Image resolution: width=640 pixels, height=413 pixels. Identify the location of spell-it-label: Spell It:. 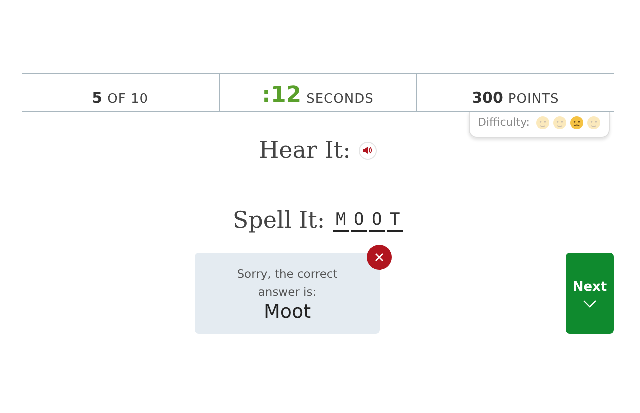
(279, 221).